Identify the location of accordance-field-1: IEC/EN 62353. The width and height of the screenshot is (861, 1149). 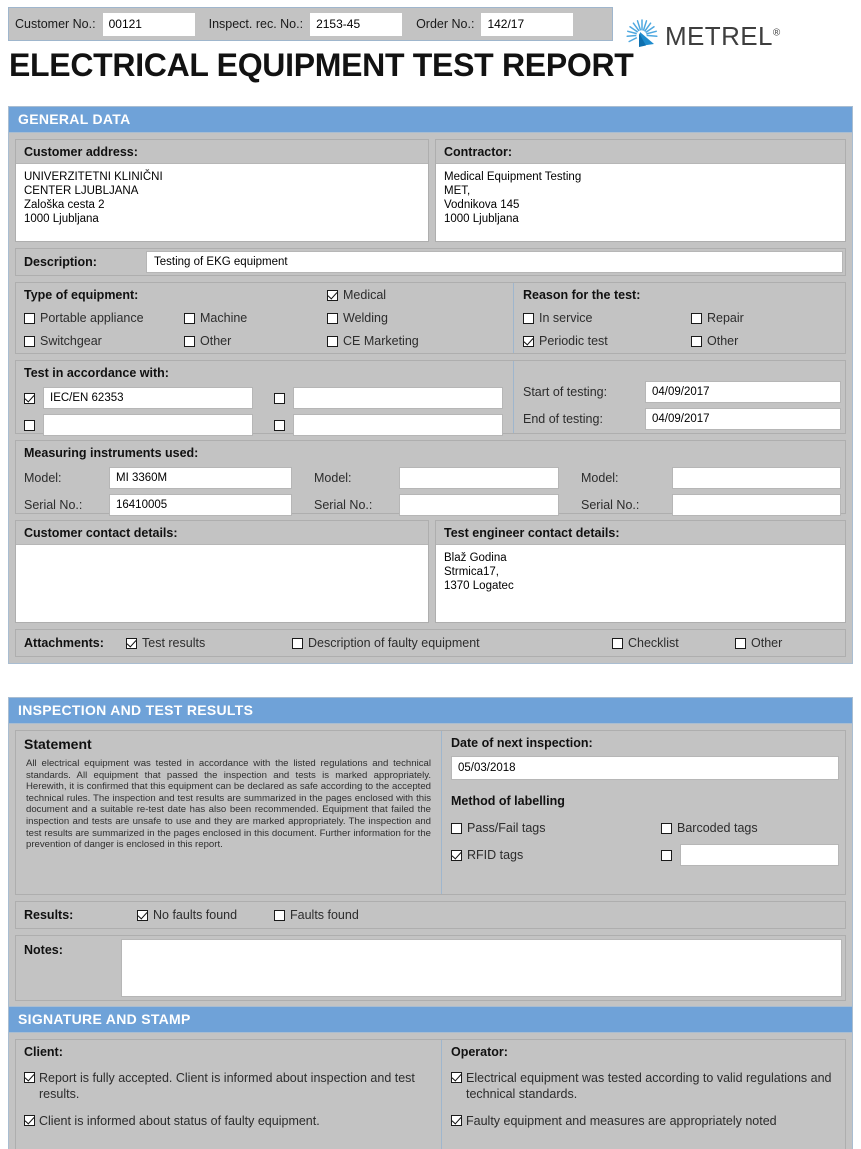
(148, 398).